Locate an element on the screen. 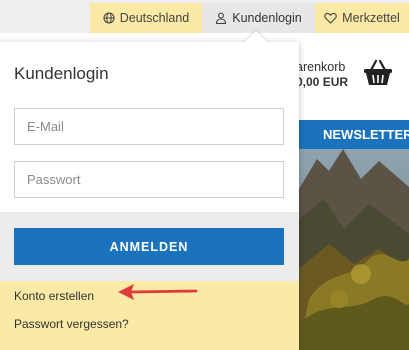  wishlist-label: Merkzettel is located at coordinates (371, 18).